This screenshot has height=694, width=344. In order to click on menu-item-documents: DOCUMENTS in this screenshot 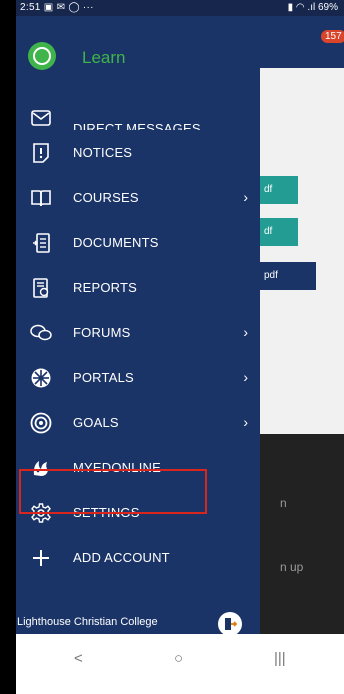, I will do `click(138, 242)`.